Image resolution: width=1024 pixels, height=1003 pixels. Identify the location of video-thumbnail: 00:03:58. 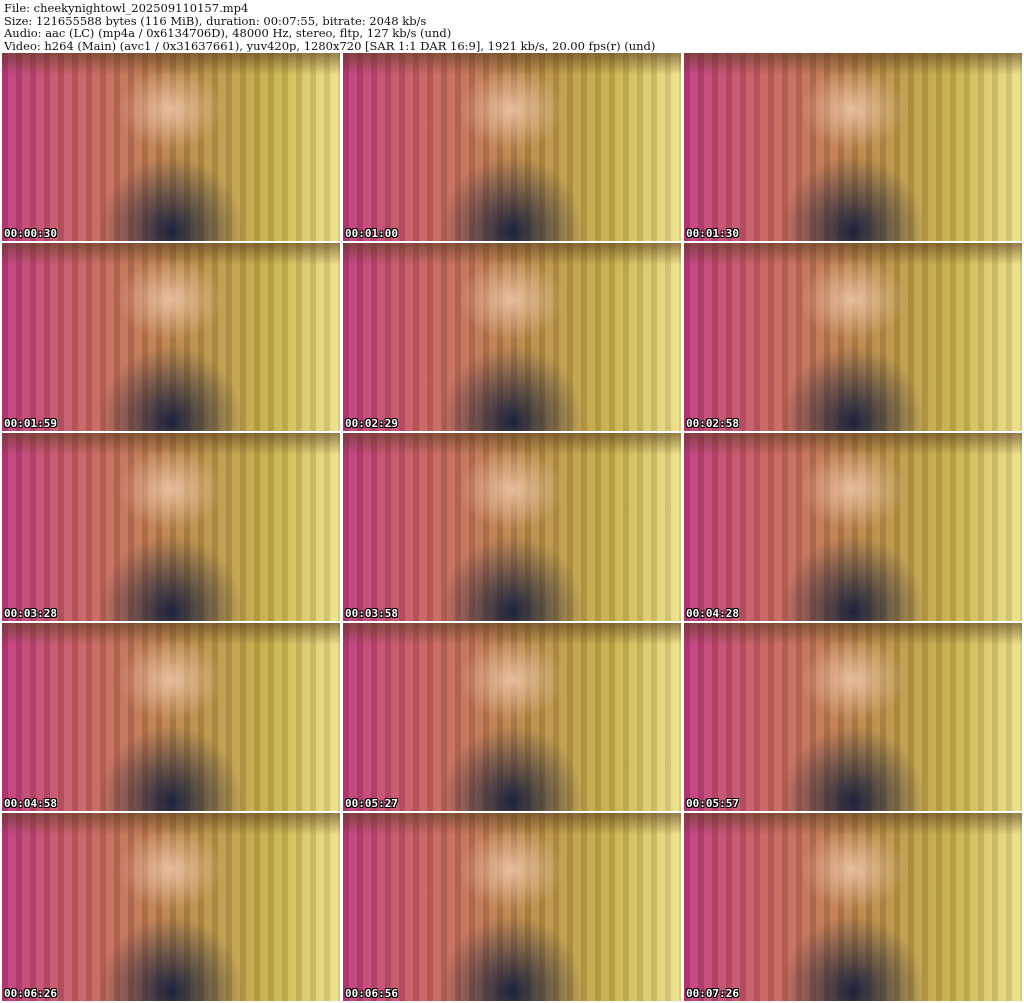
(512, 527).